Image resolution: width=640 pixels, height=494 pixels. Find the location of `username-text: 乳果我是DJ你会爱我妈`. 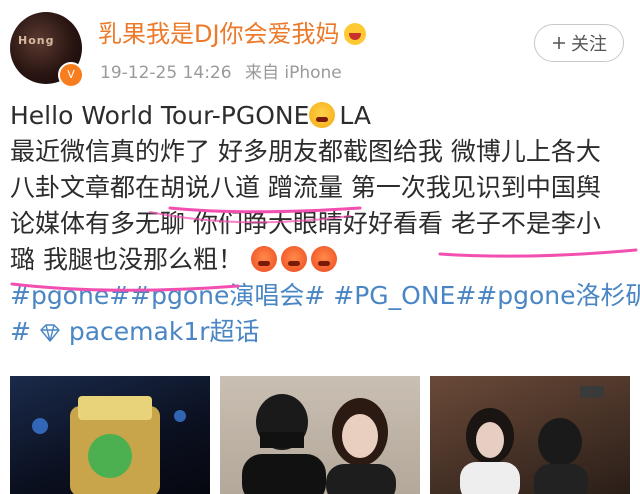

username-text: 乳果我是DJ你会爱我妈 is located at coordinates (219, 34).